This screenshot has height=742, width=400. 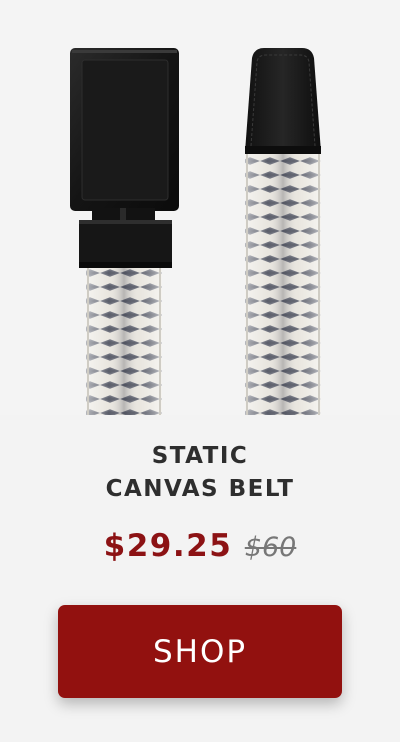 What do you see at coordinates (124, 158) in the screenshot?
I see `buckle-icon` at bounding box center [124, 158].